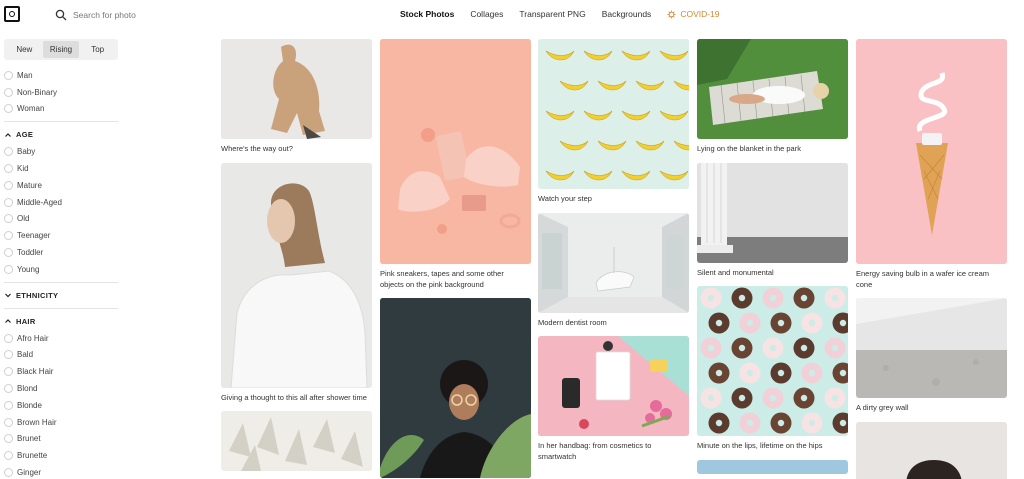  What do you see at coordinates (613, 262) in the screenshot?
I see `photo-dentist-room` at bounding box center [613, 262].